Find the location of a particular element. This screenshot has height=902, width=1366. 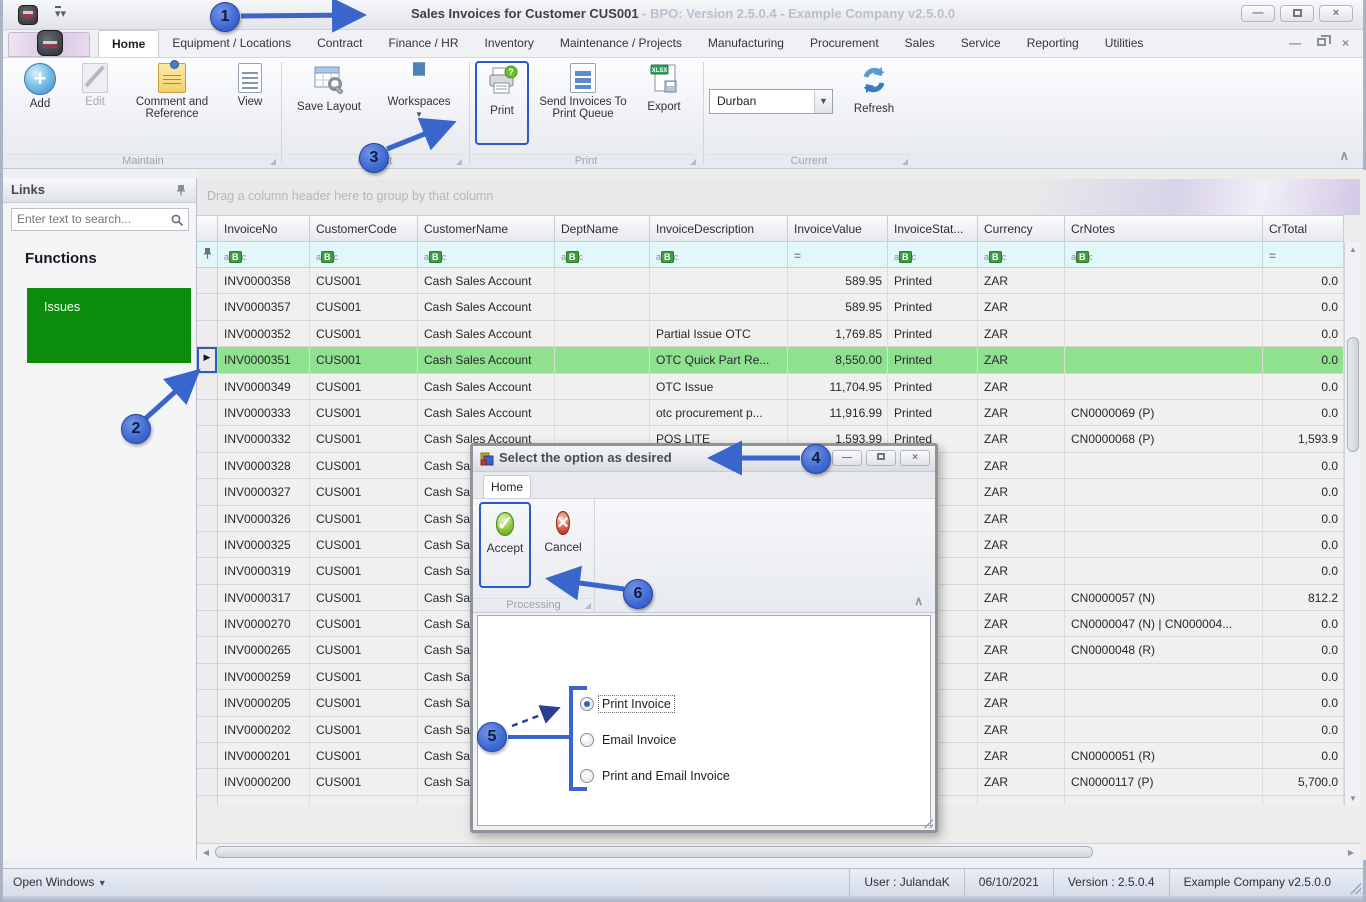

dialog-tab-home: Home is located at coordinates (507, 486).